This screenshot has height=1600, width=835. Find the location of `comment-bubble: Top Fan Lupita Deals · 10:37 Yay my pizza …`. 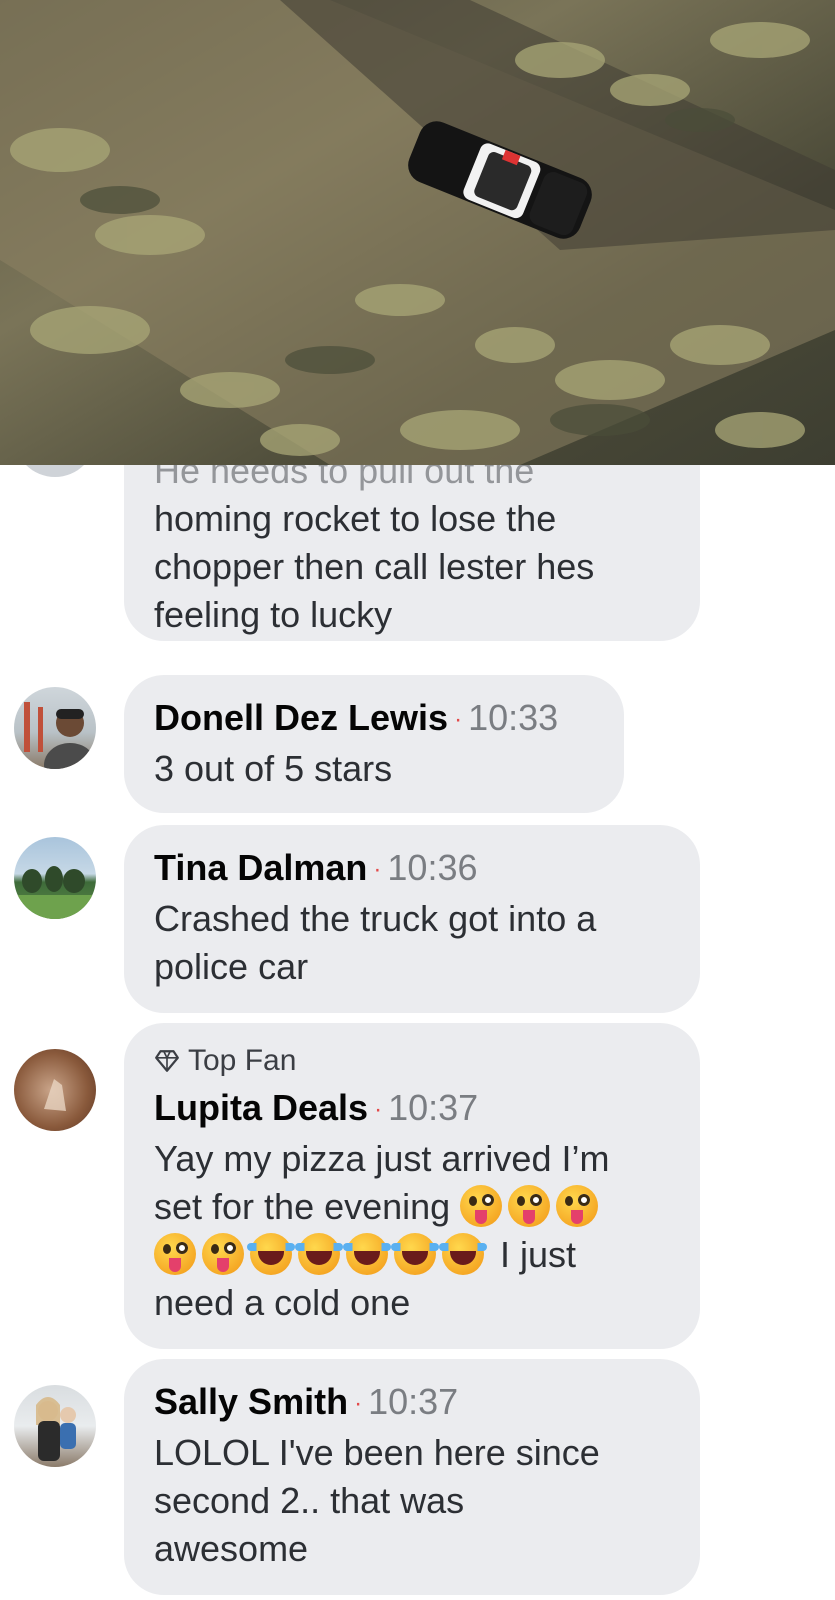

comment-bubble: Top Fan Lupita Deals · 10:37 Yay my pizza … is located at coordinates (412, 1186).